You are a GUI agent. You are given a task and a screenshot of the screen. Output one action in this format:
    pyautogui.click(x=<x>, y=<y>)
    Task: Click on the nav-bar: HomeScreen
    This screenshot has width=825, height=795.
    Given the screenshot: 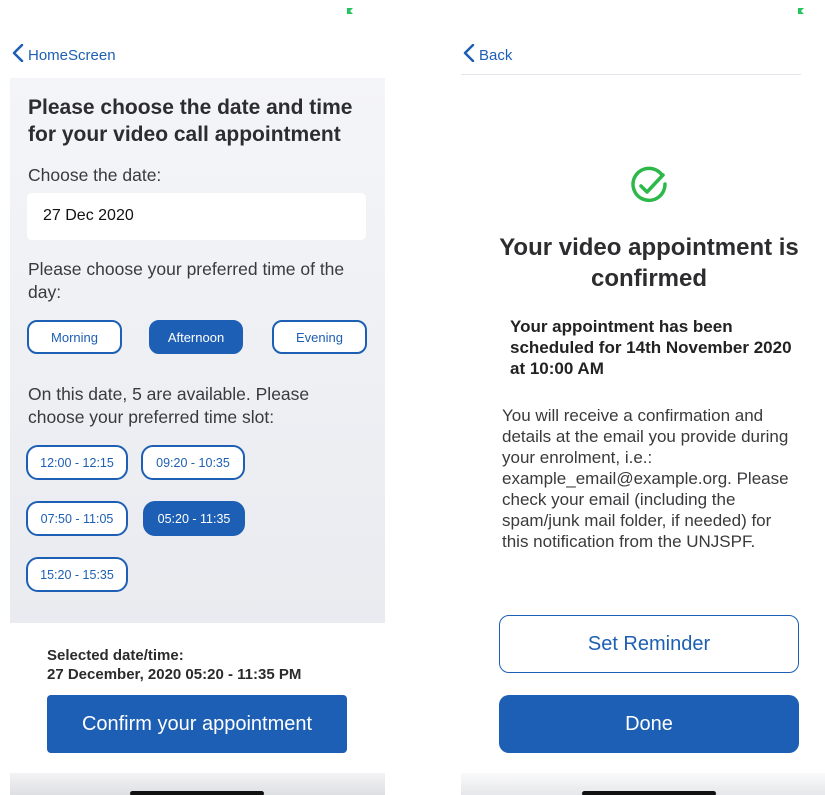 What is the action you would take?
    pyautogui.click(x=195, y=58)
    